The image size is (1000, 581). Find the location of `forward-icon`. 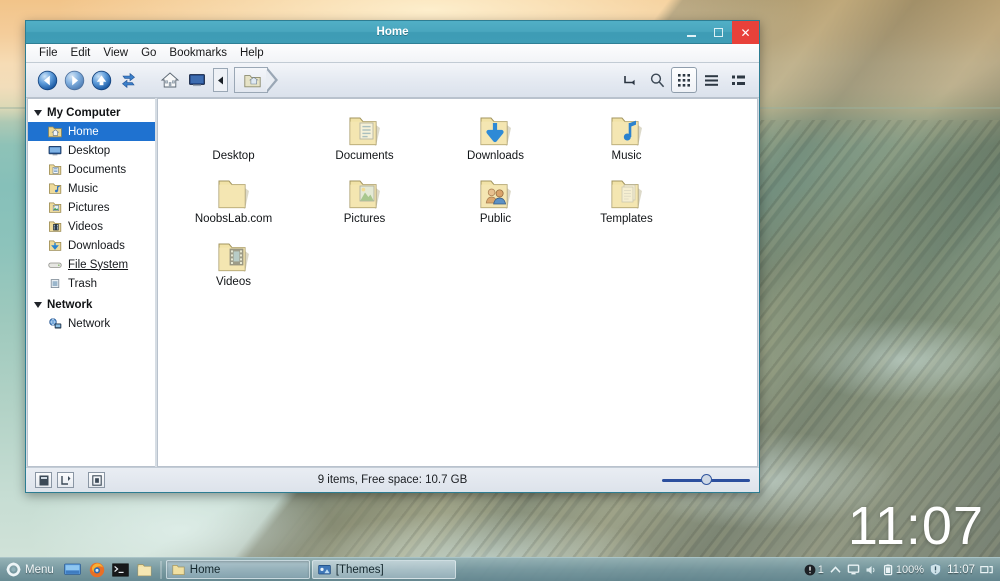

forward-icon is located at coordinates (74, 80).